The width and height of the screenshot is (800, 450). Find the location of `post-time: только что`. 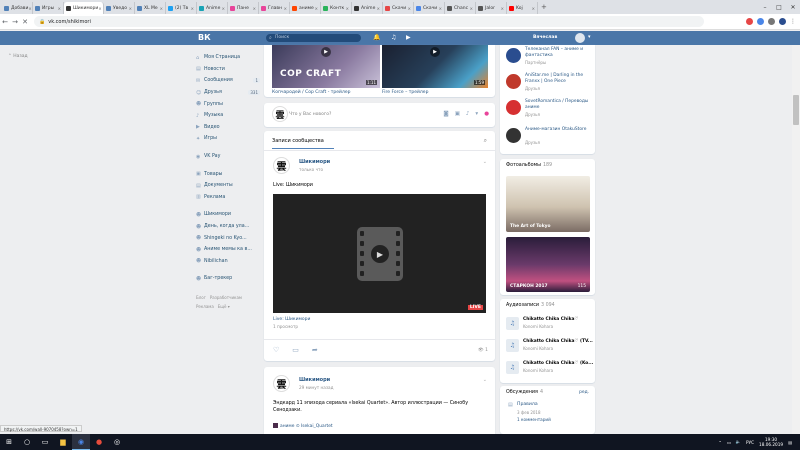

post-time: только что is located at coordinates (311, 169).